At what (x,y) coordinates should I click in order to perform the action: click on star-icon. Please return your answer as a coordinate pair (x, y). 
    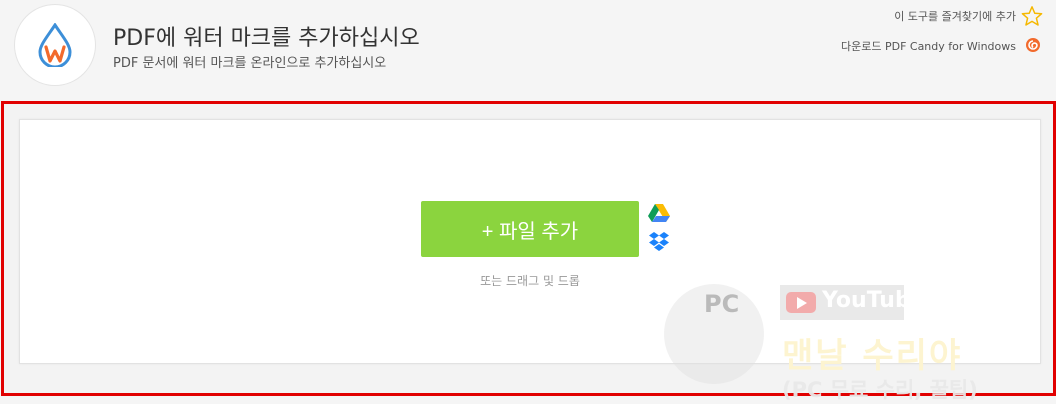
    Looking at the image, I should click on (1032, 16).